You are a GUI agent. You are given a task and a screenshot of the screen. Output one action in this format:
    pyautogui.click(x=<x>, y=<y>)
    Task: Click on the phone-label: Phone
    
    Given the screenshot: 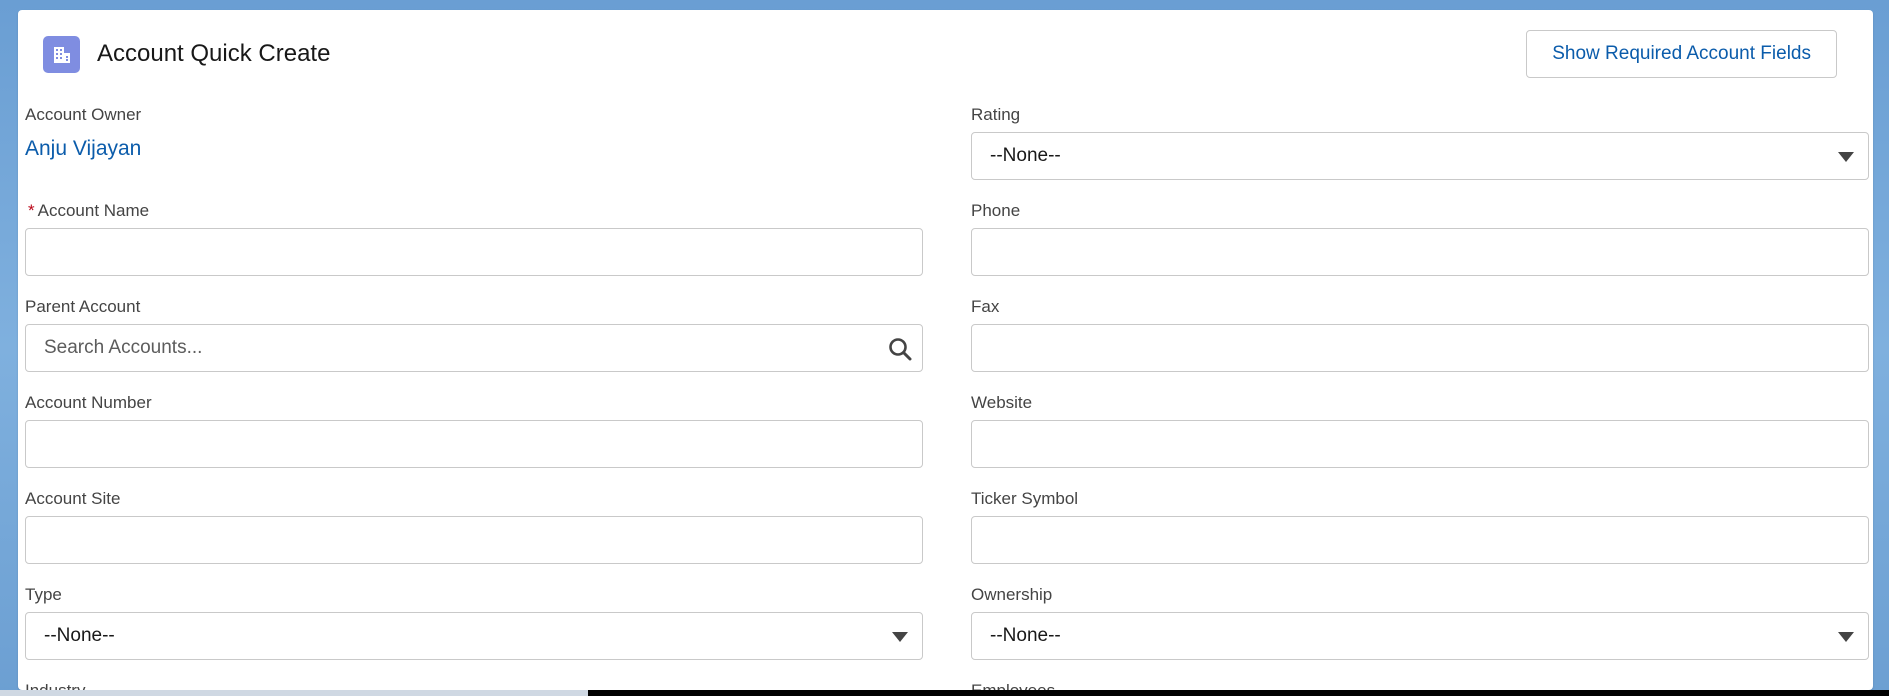 What is the action you would take?
    pyautogui.click(x=996, y=210)
    